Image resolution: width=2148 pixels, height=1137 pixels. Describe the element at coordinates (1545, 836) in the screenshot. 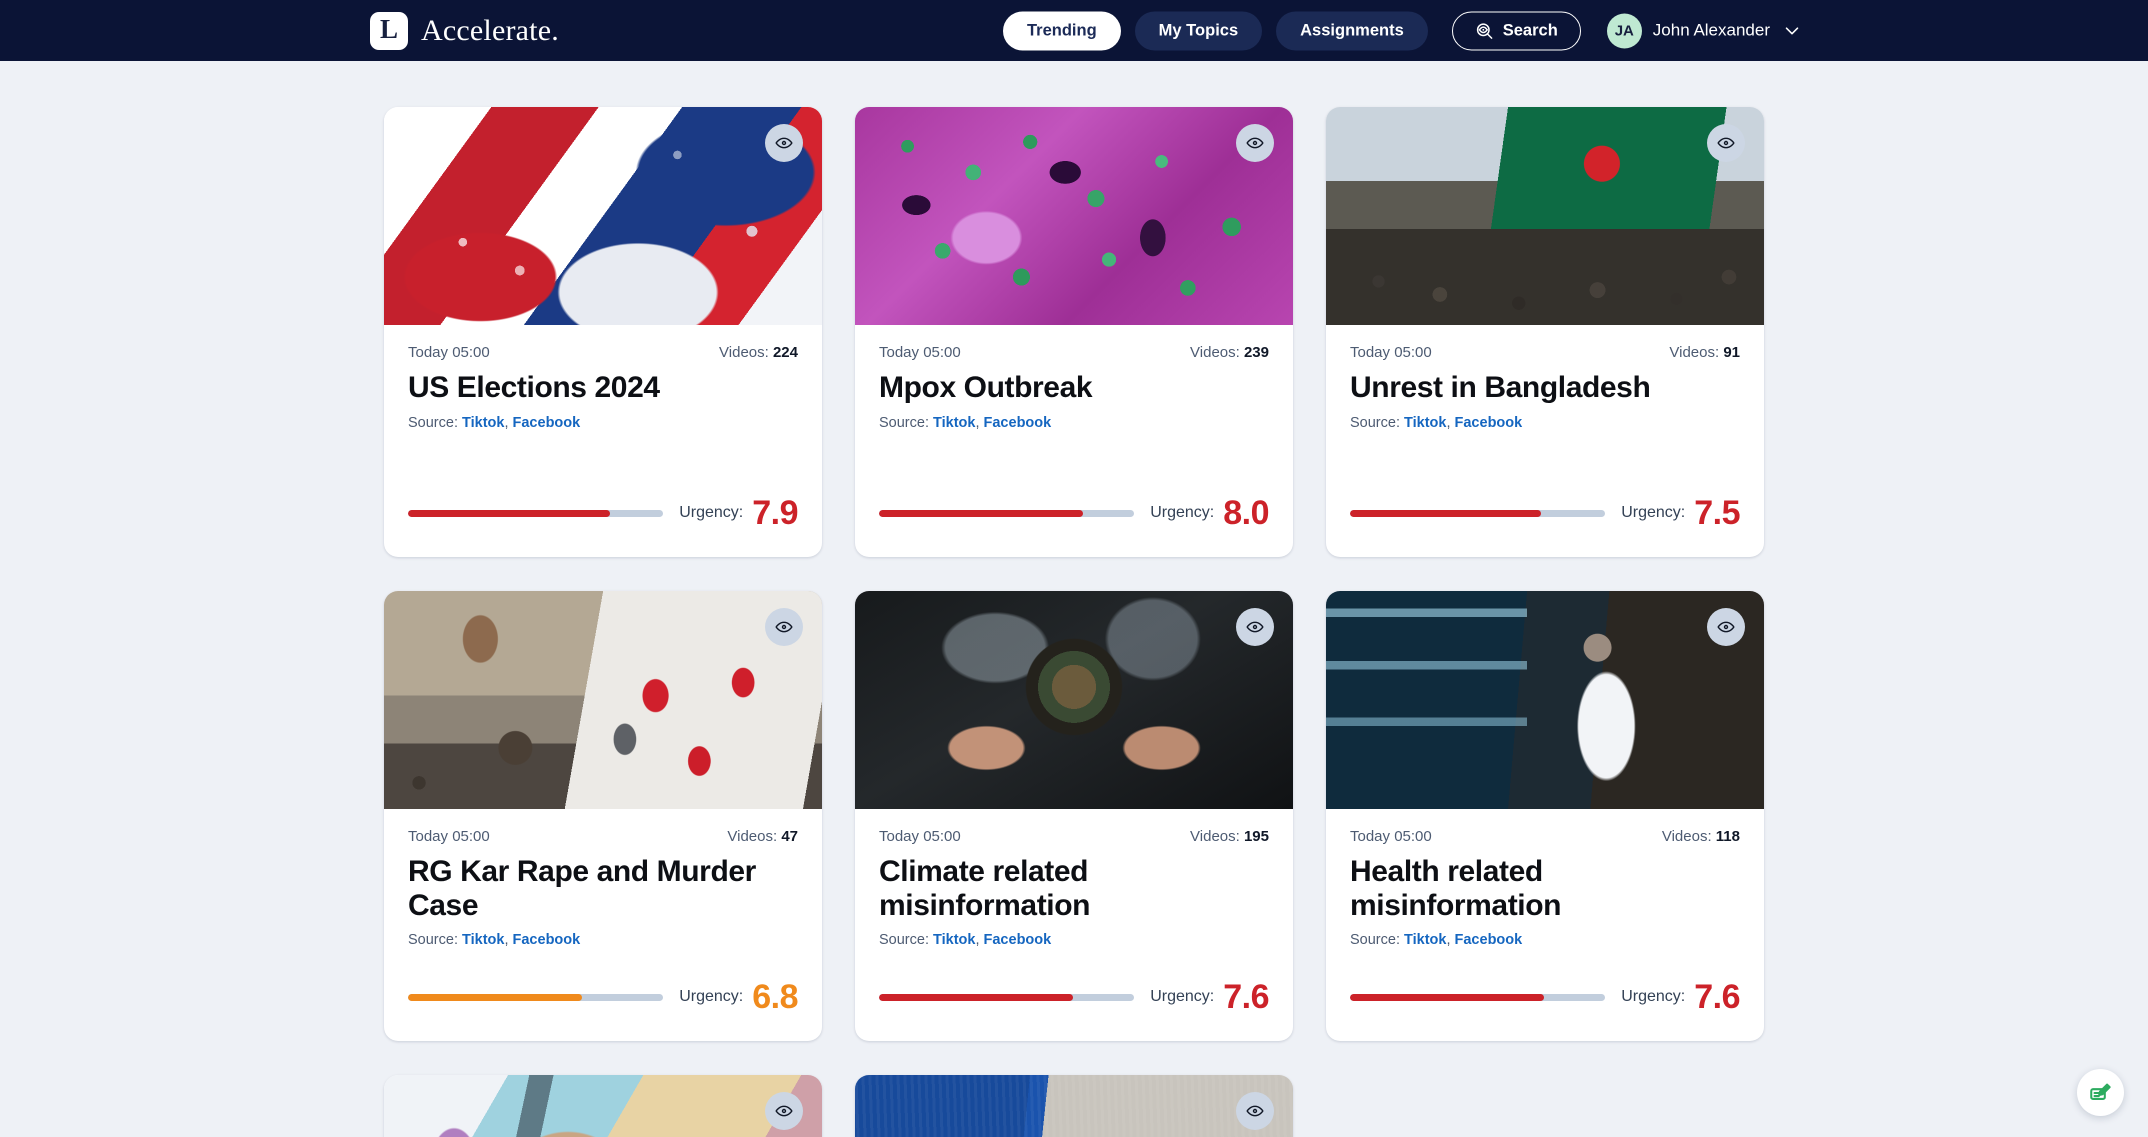

I see `card-meta-row: Today 05:00 Videos: 118` at that location.